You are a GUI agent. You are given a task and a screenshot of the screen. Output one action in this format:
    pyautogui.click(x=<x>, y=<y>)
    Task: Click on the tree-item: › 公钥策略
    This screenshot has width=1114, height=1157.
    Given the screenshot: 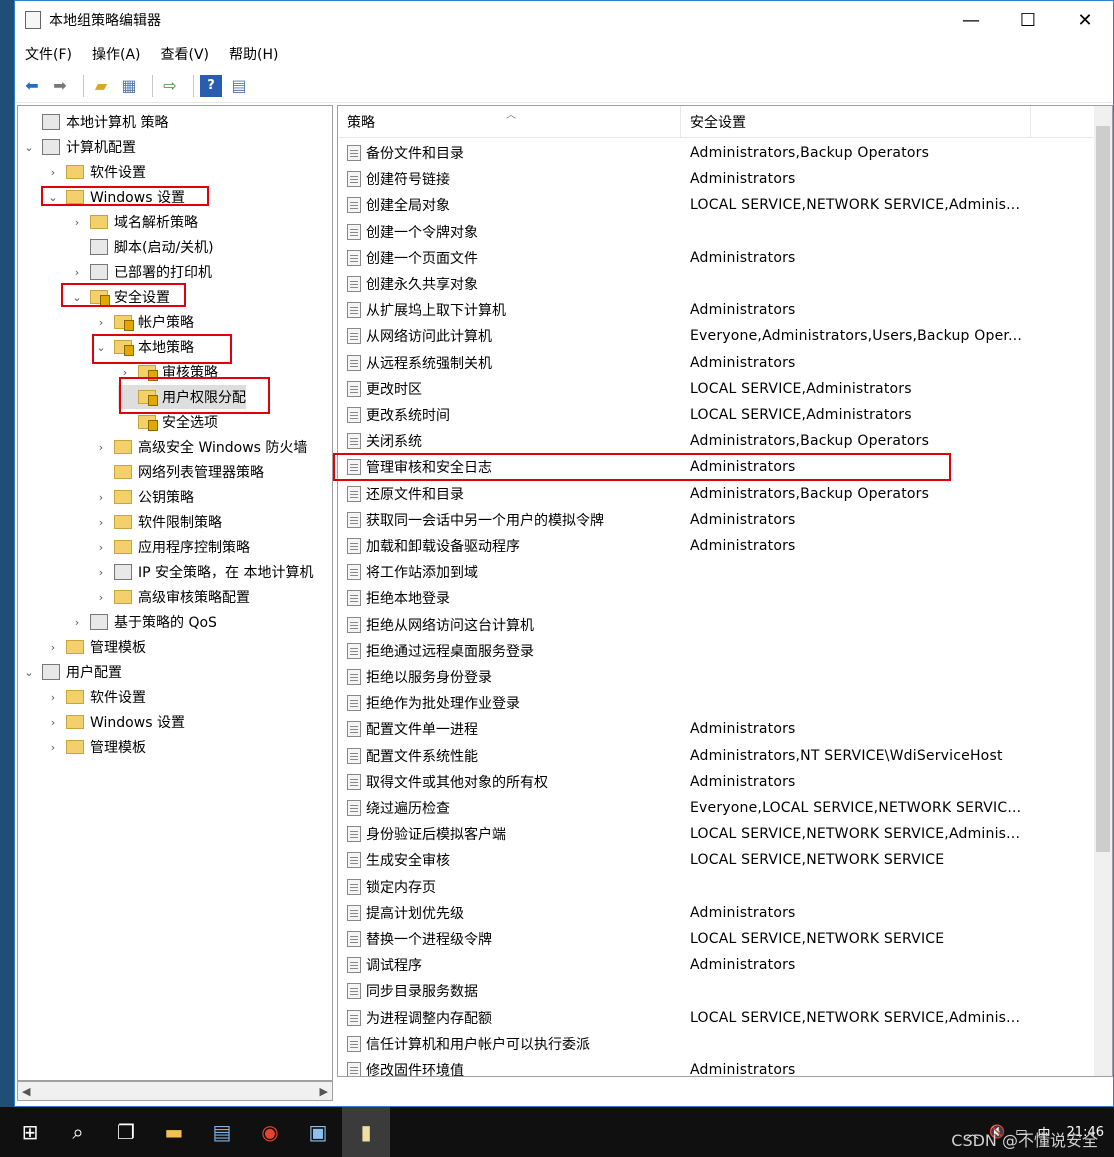 What is the action you would take?
    pyautogui.click(x=144, y=497)
    